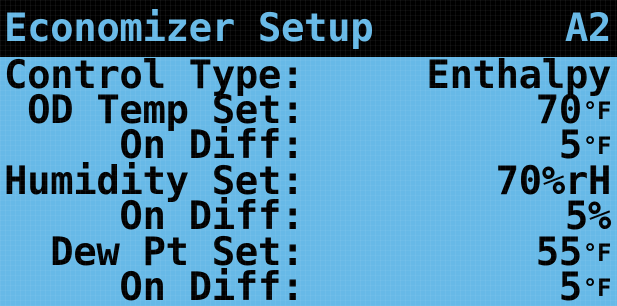  I want to click on screen-code: A2, so click(588, 28).